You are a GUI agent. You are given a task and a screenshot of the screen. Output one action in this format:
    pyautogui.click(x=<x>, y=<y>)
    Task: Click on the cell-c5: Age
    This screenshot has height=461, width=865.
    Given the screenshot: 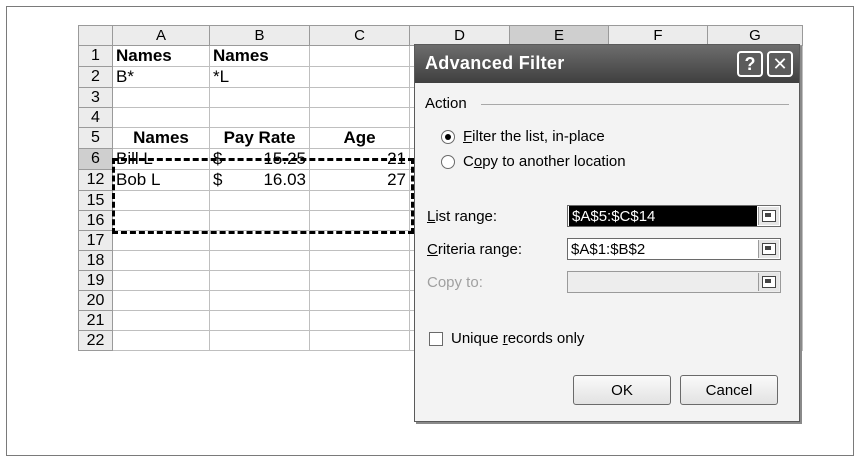 What is the action you would take?
    pyautogui.click(x=359, y=138)
    